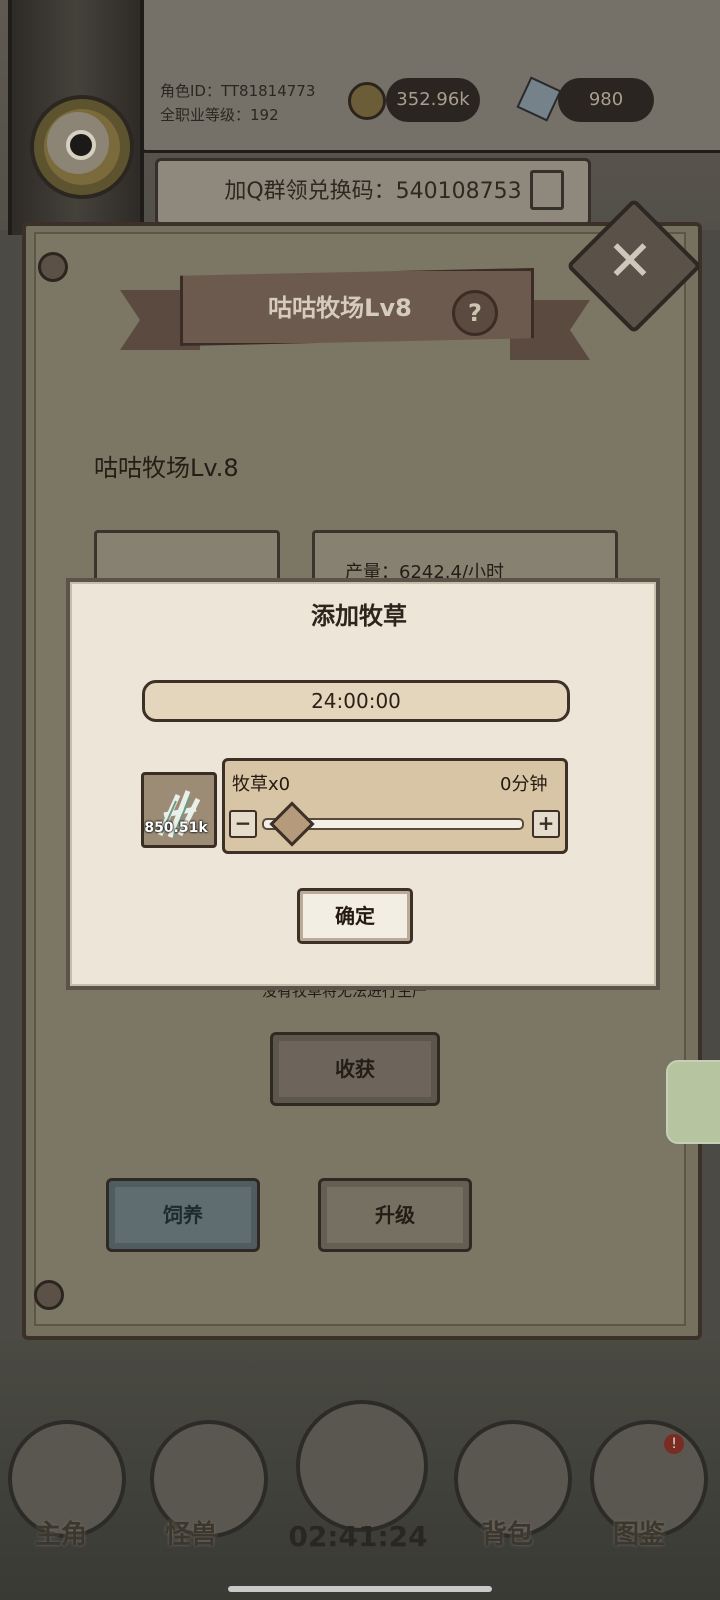  What do you see at coordinates (166, 468) in the screenshot?
I see `farm-name: 咕咕牧场Lv.8` at bounding box center [166, 468].